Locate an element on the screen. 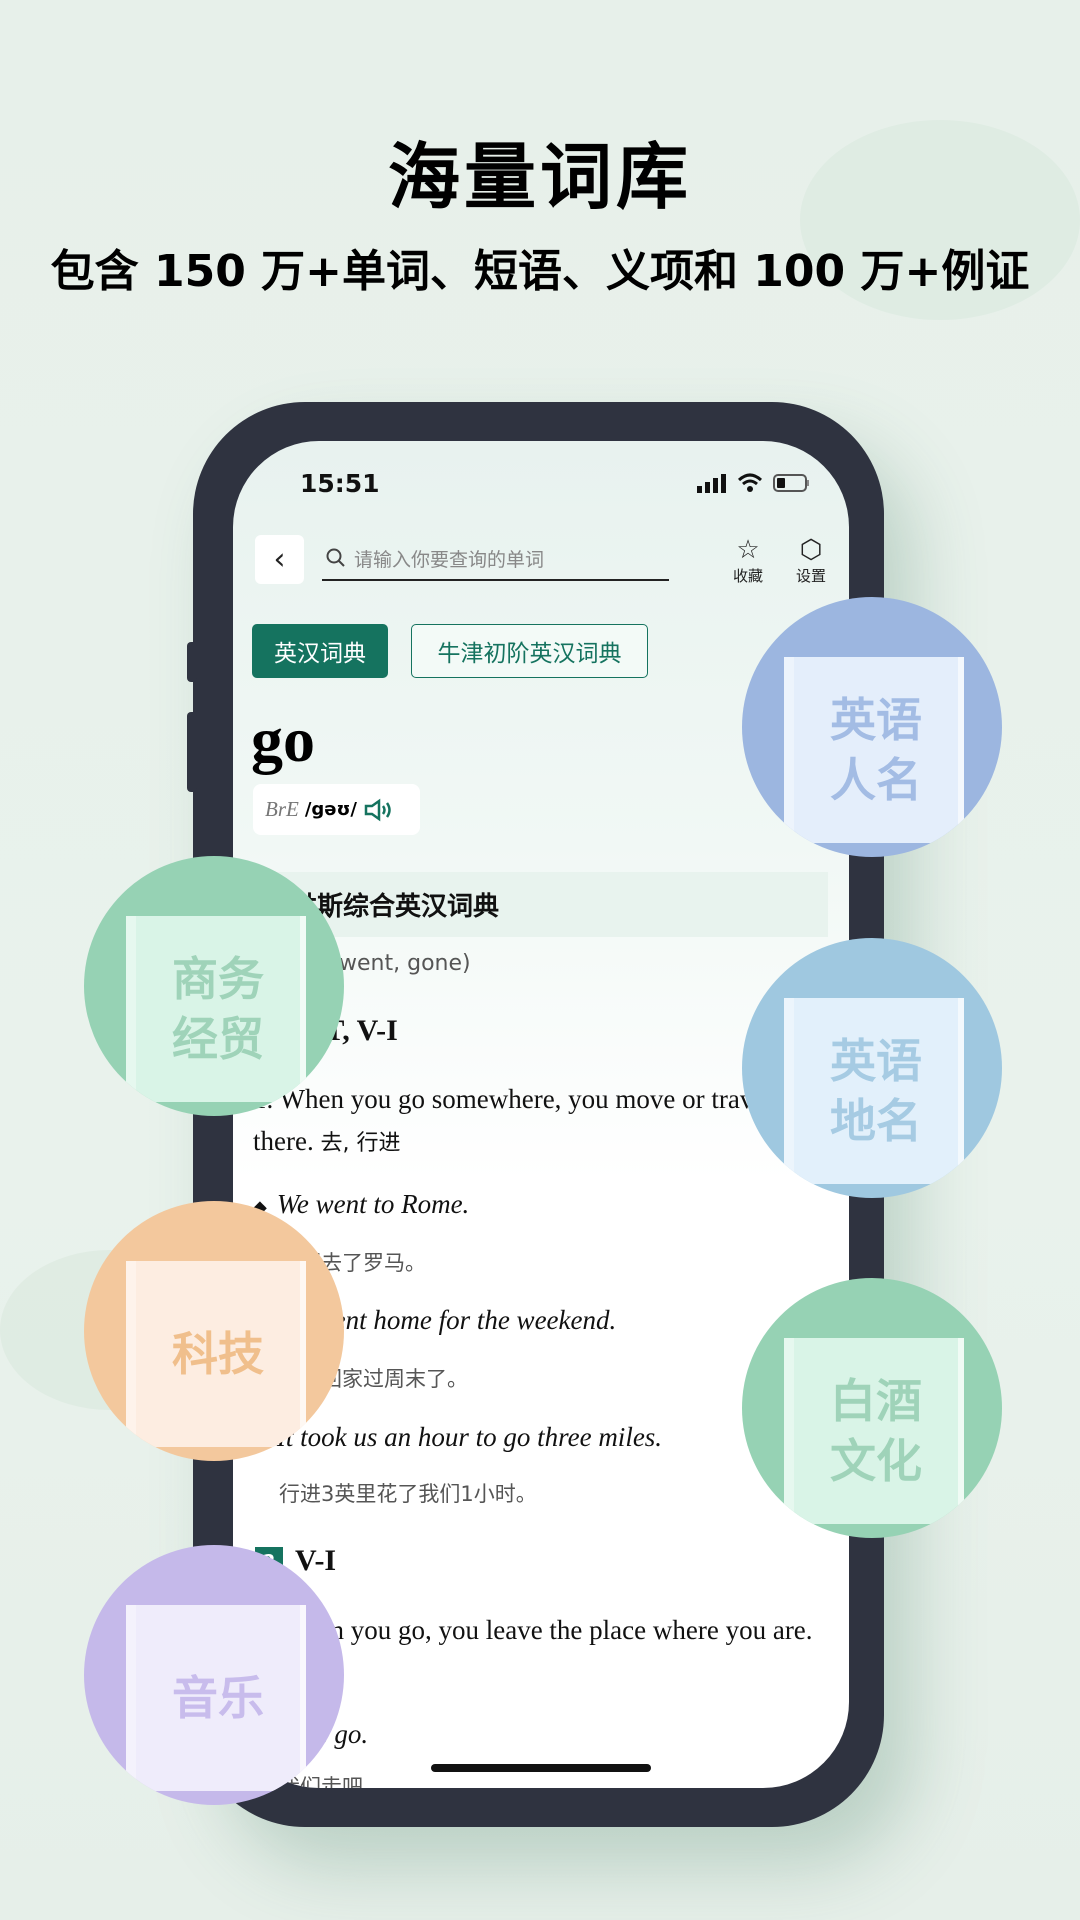  category-label: 商务经贸 is located at coordinates (218, 1009).